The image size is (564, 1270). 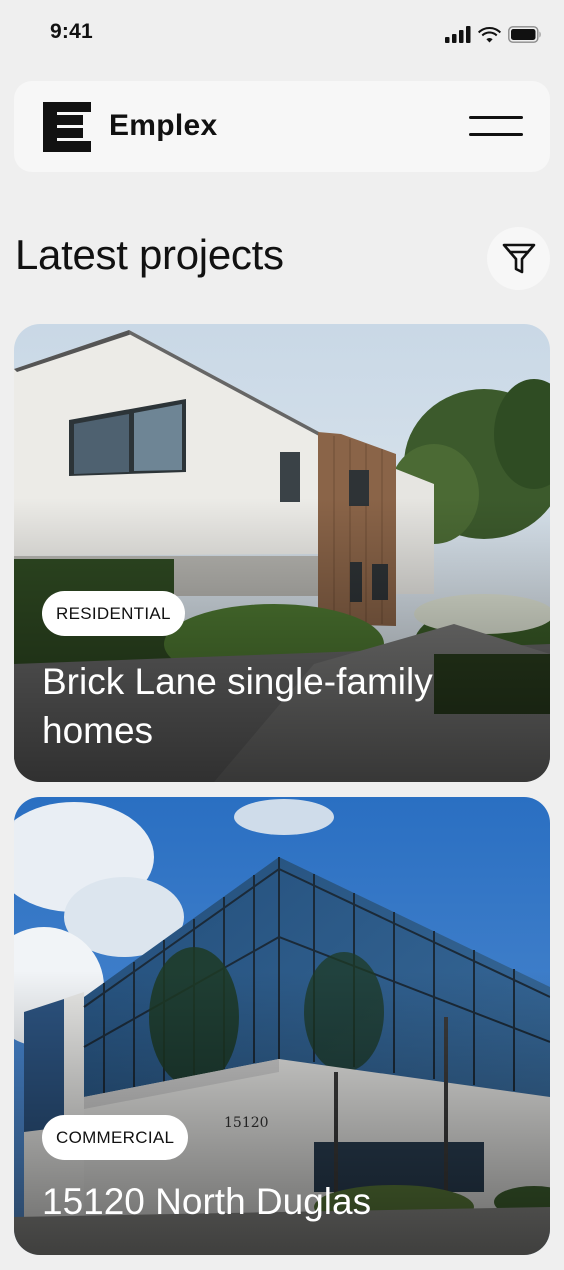 I want to click on status-icons, so click(x=493, y=34).